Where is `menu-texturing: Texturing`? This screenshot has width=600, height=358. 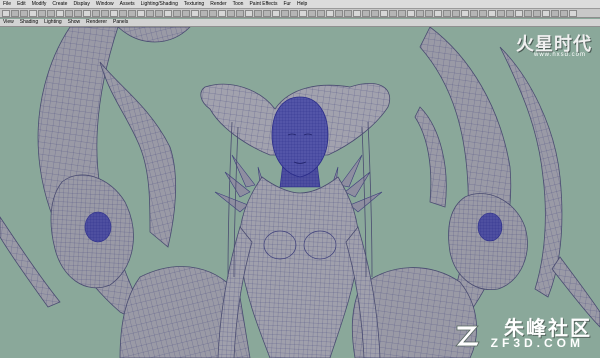 menu-texturing: Texturing is located at coordinates (194, 4).